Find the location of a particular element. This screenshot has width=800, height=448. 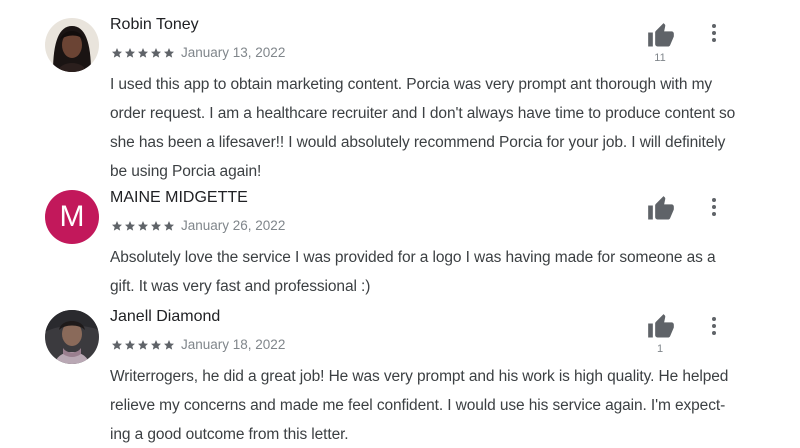

review-date: January 18, 2022 is located at coordinates (233, 344).